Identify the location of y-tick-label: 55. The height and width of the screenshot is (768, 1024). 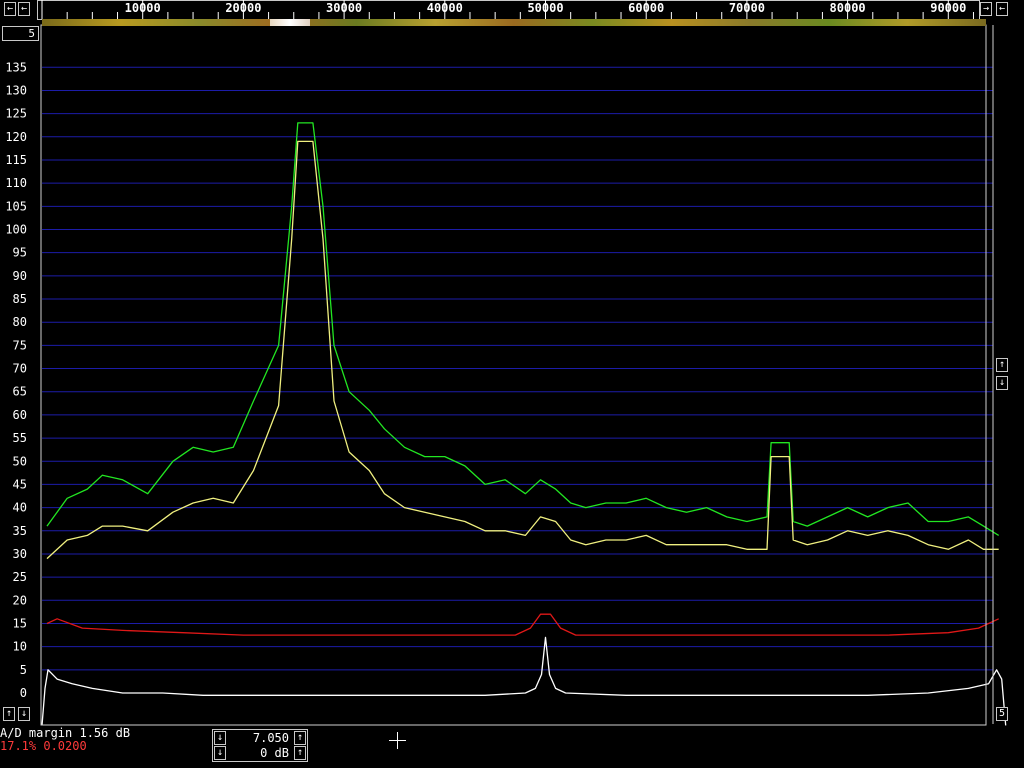
(20, 438).